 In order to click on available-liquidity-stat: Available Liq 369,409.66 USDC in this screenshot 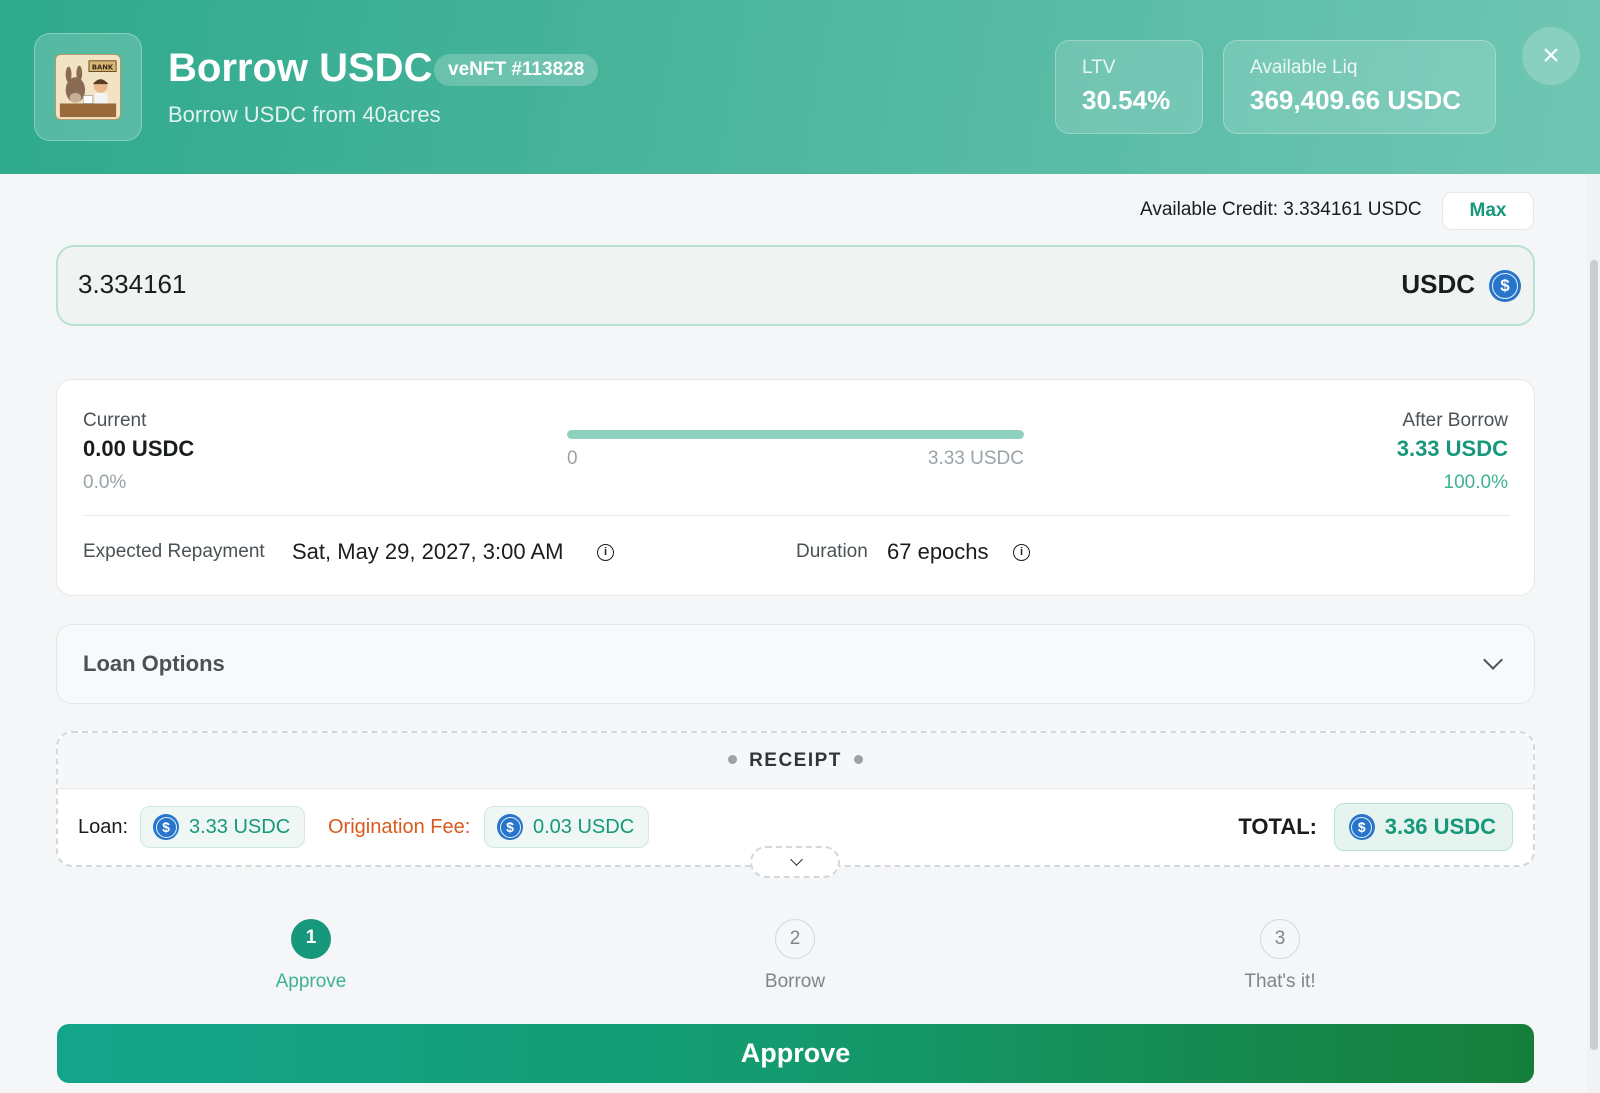, I will do `click(1359, 87)`.